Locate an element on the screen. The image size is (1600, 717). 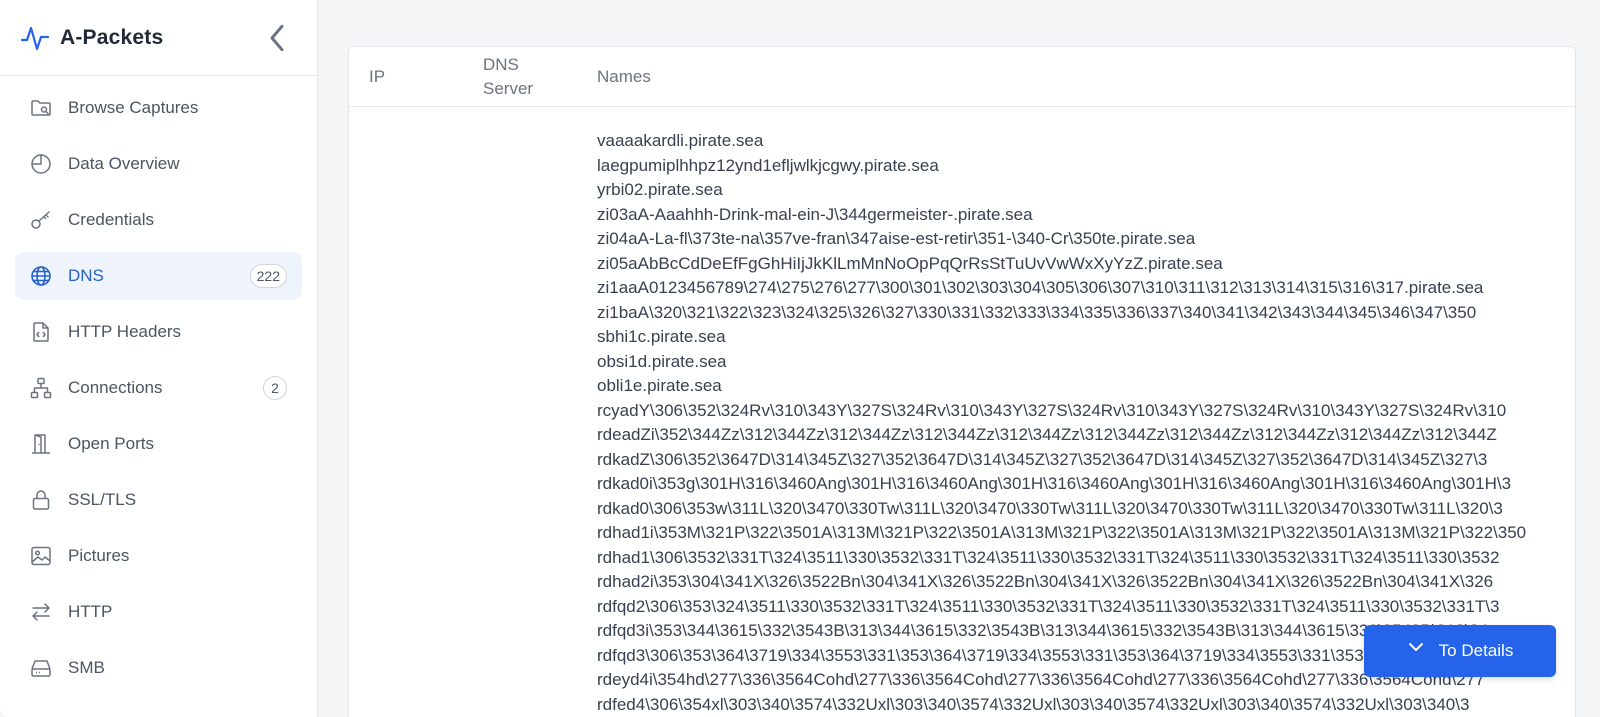
column-header-ip: IP is located at coordinates (377, 77).